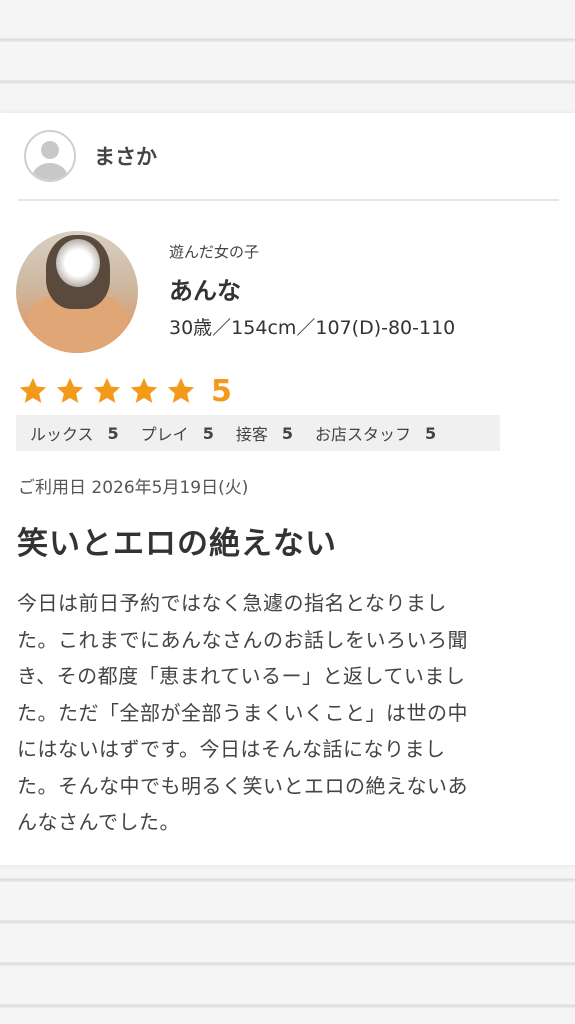 The width and height of the screenshot is (575, 1024). Describe the element at coordinates (214, 252) in the screenshot. I see `girl-caption: 遊んだ女の子` at that location.